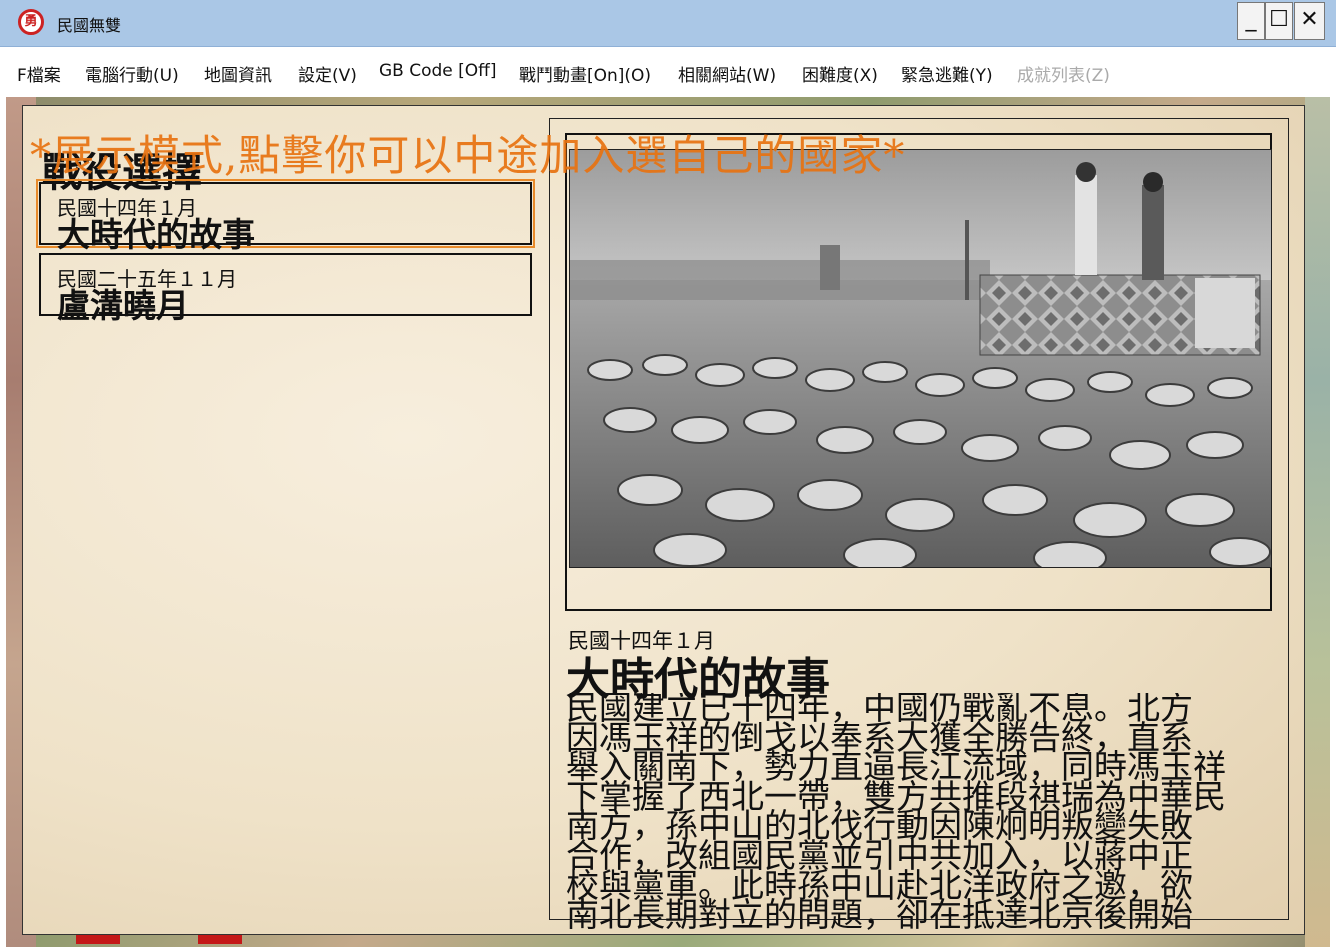 This screenshot has width=1336, height=947. Describe the element at coordinates (1279, 21) in the screenshot. I see `maximize-button: ☐` at that location.